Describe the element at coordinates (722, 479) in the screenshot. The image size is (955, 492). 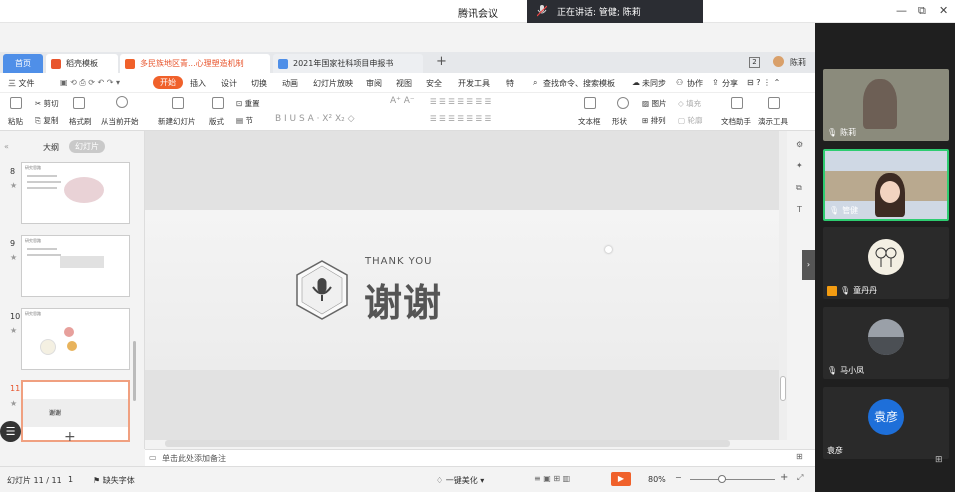
I see `zoom-slider-thumb` at that location.